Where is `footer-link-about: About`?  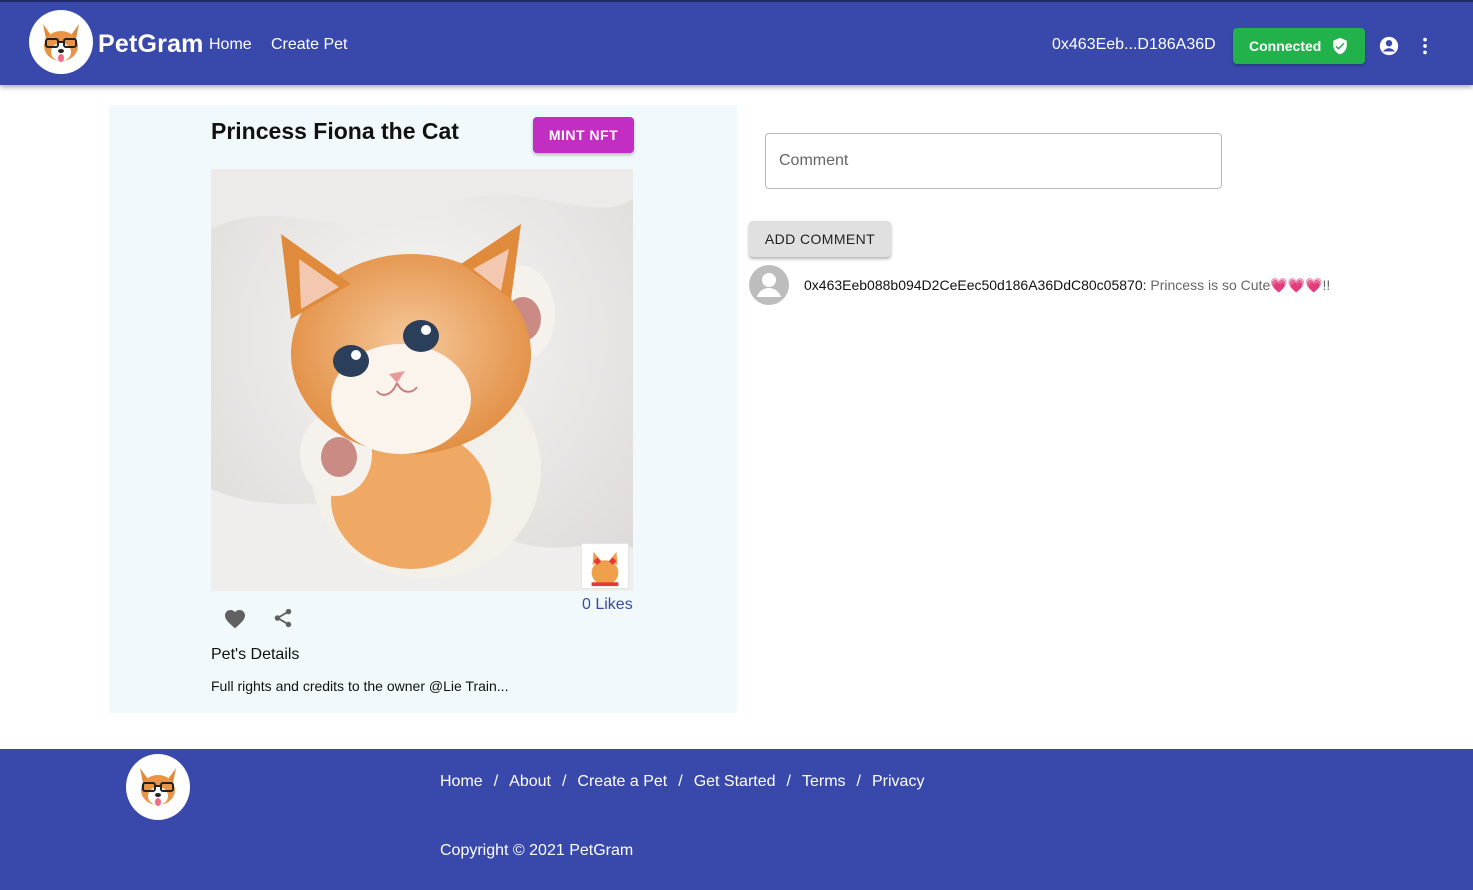
footer-link-about: About is located at coordinates (530, 782).